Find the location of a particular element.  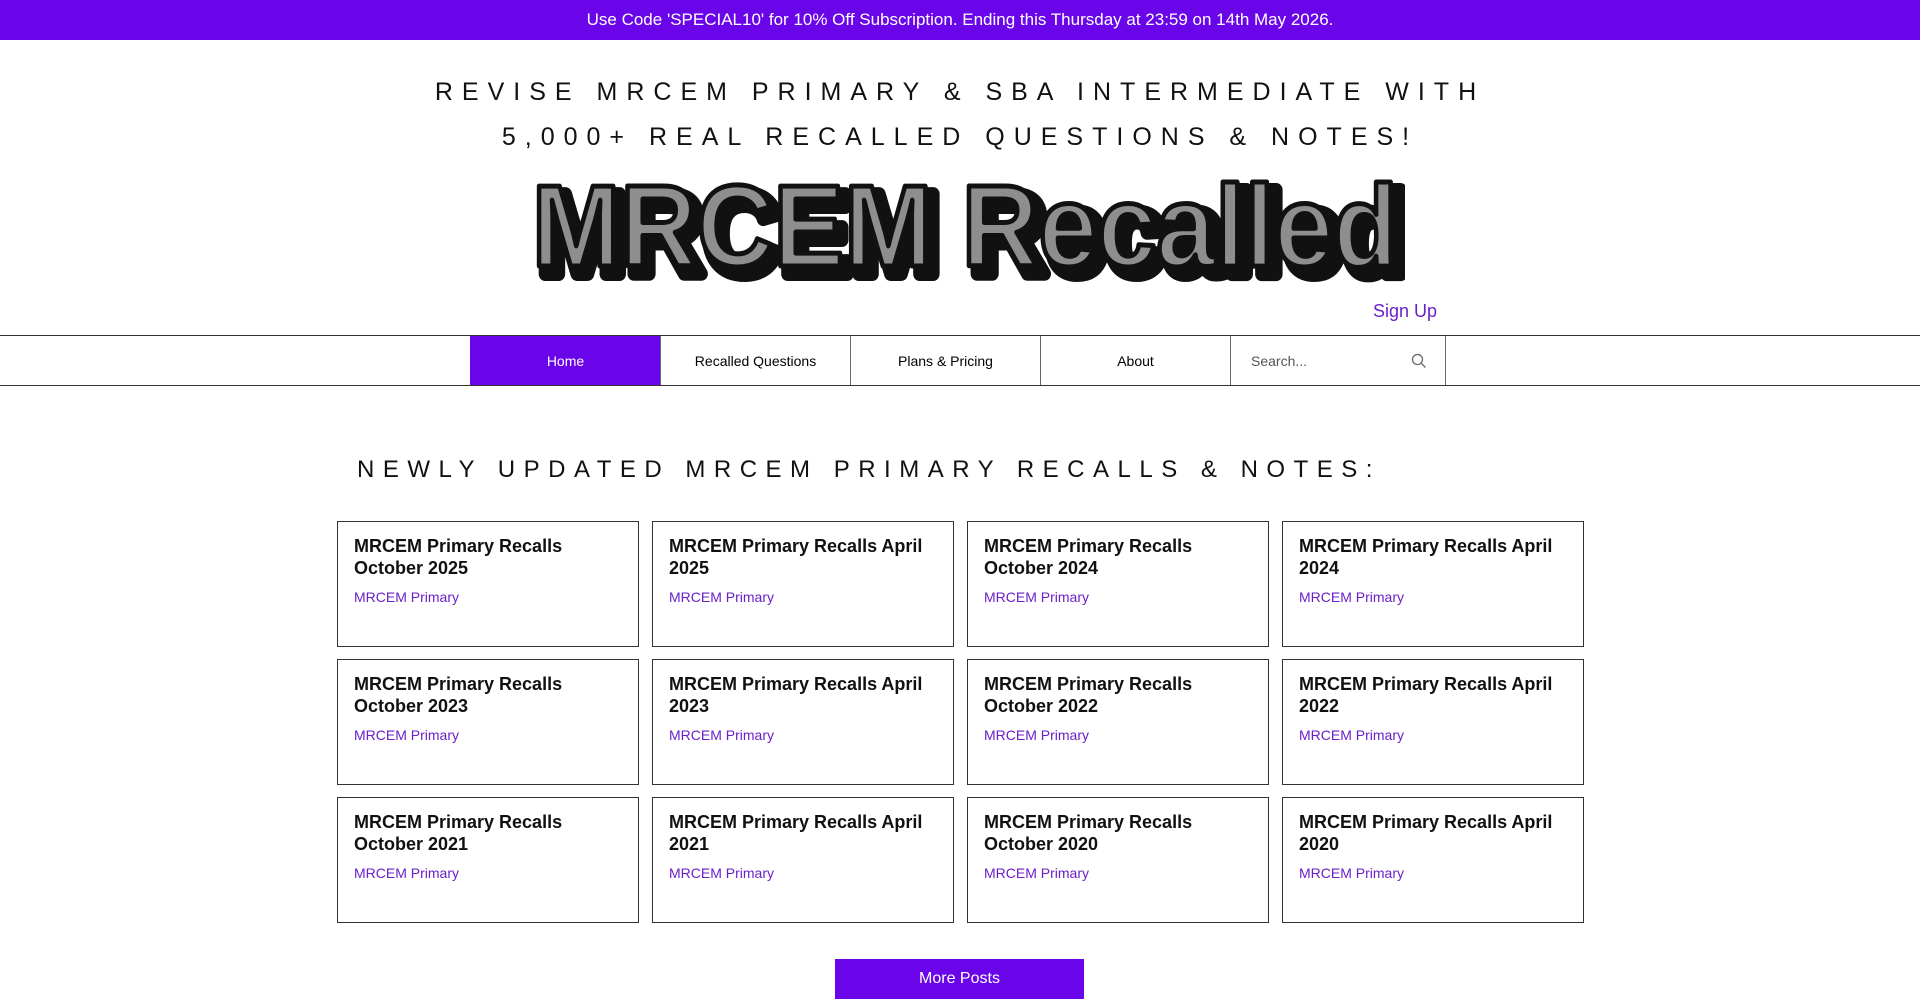

post-title: MRCEM Primary Recalls October 2022 is located at coordinates (1118, 695).